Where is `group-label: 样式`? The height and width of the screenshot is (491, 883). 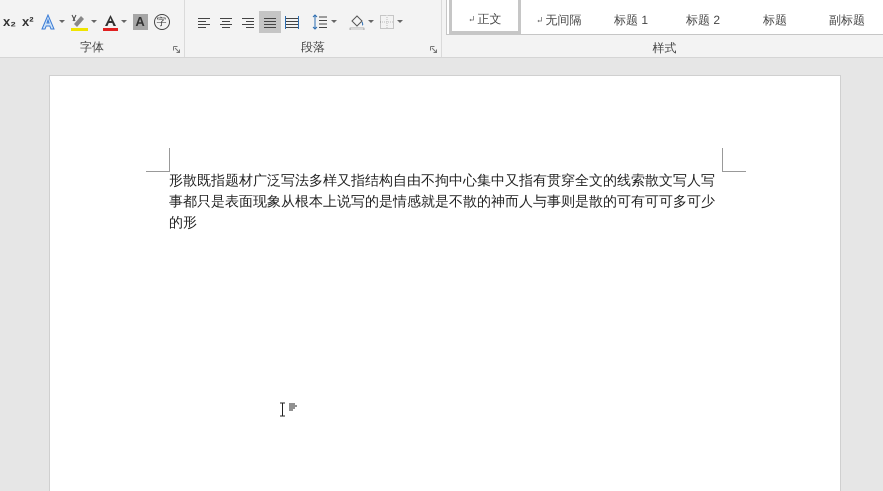
group-label: 样式 is located at coordinates (664, 48).